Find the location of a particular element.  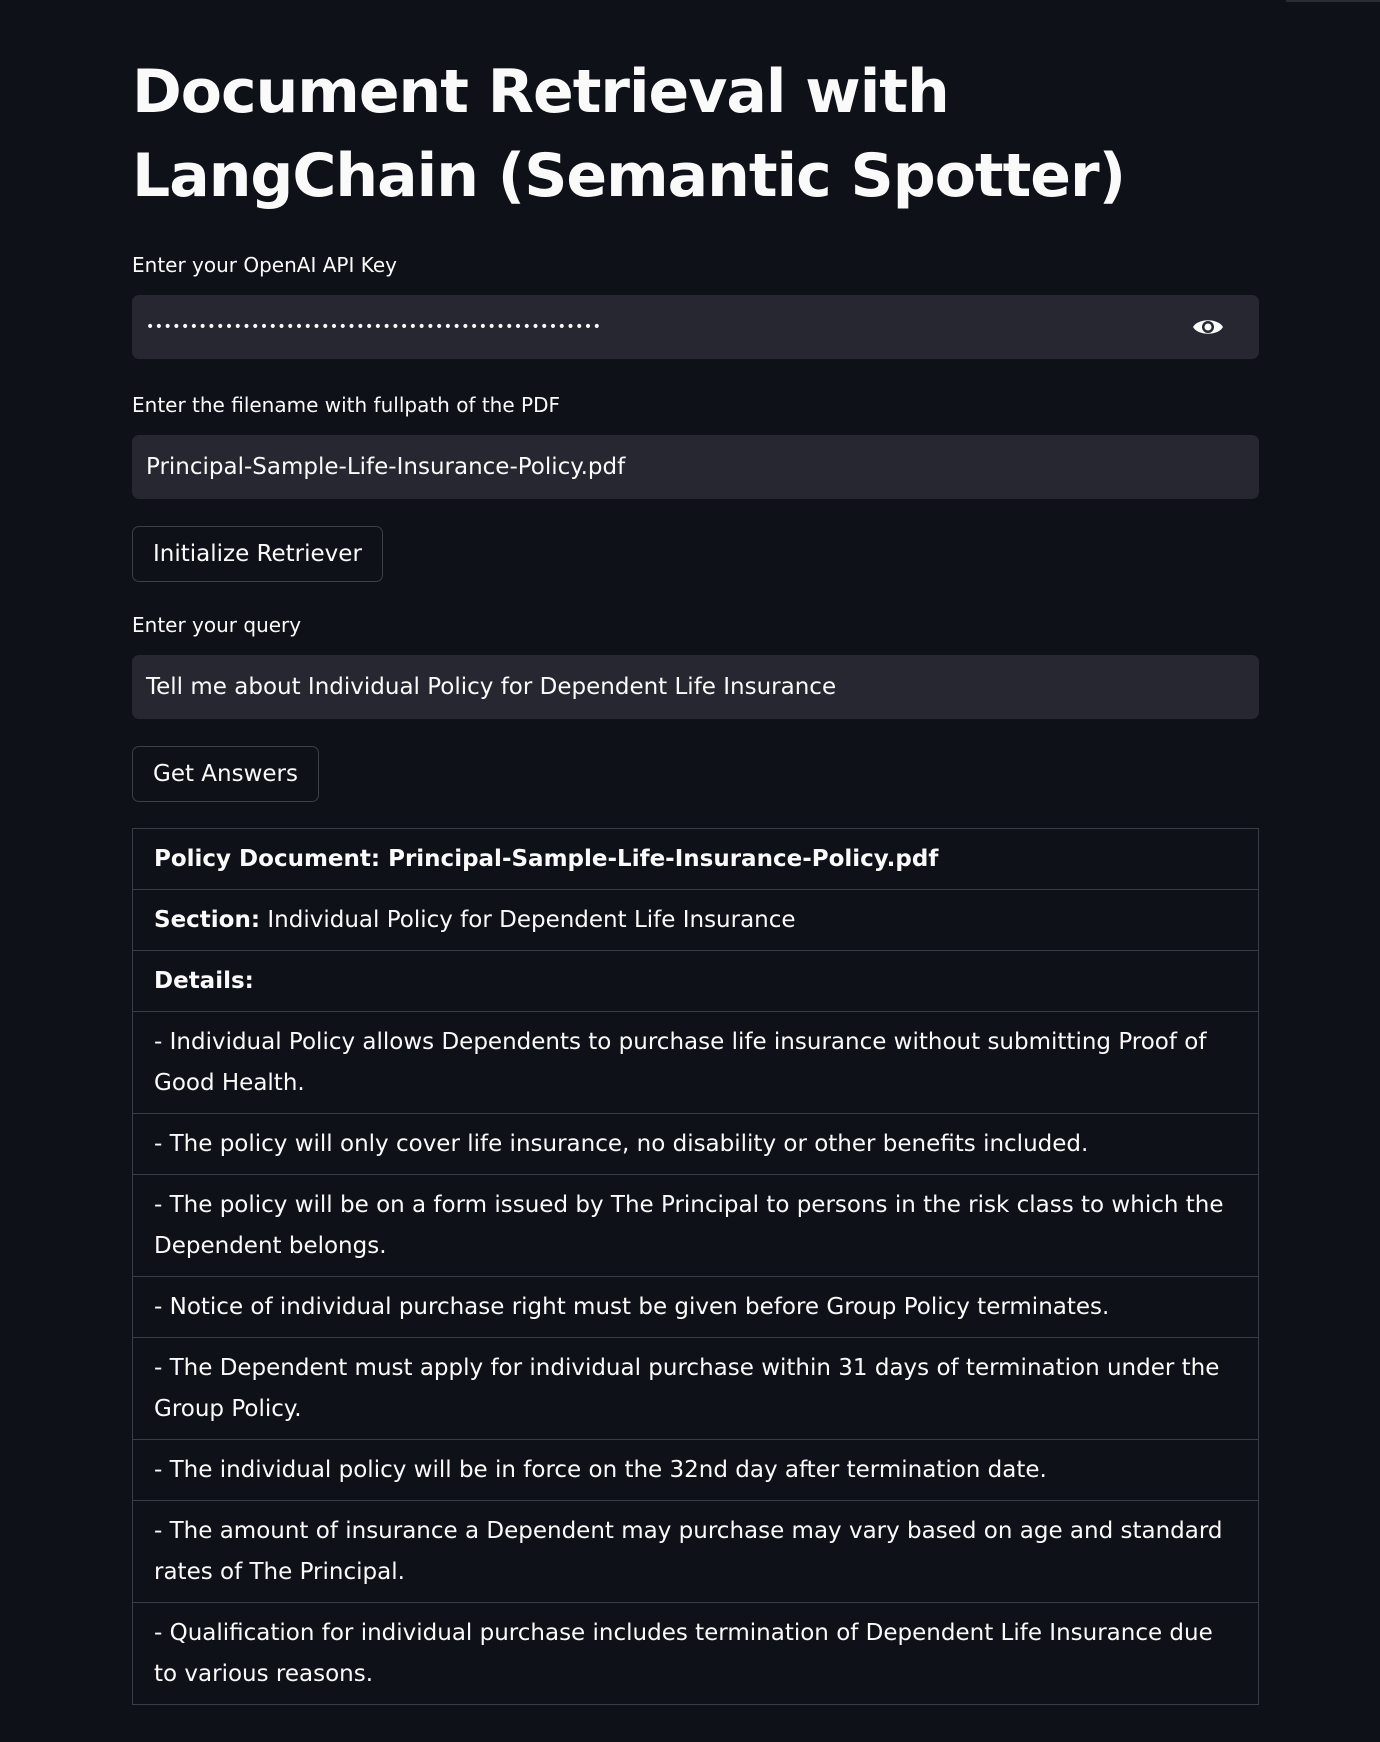

details-label: Details: is located at coordinates (204, 980).